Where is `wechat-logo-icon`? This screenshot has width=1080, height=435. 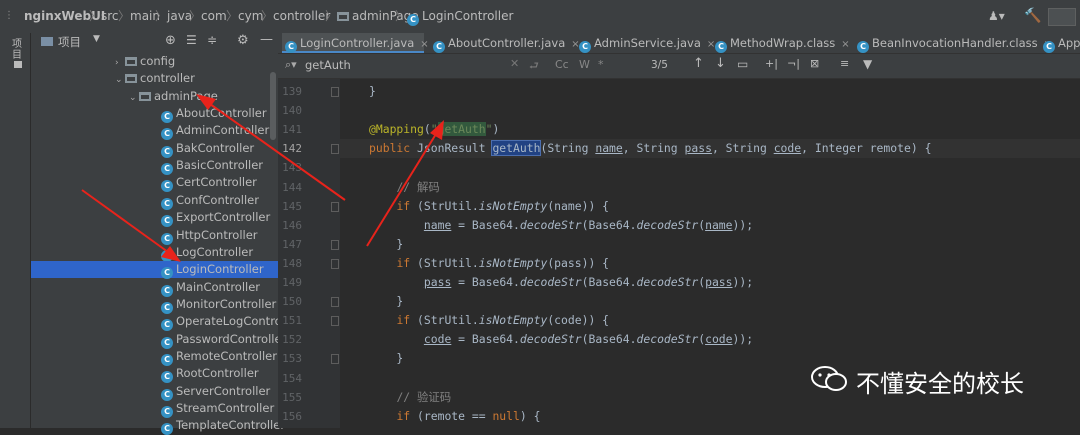
wechat-logo-icon is located at coordinates (829, 378).